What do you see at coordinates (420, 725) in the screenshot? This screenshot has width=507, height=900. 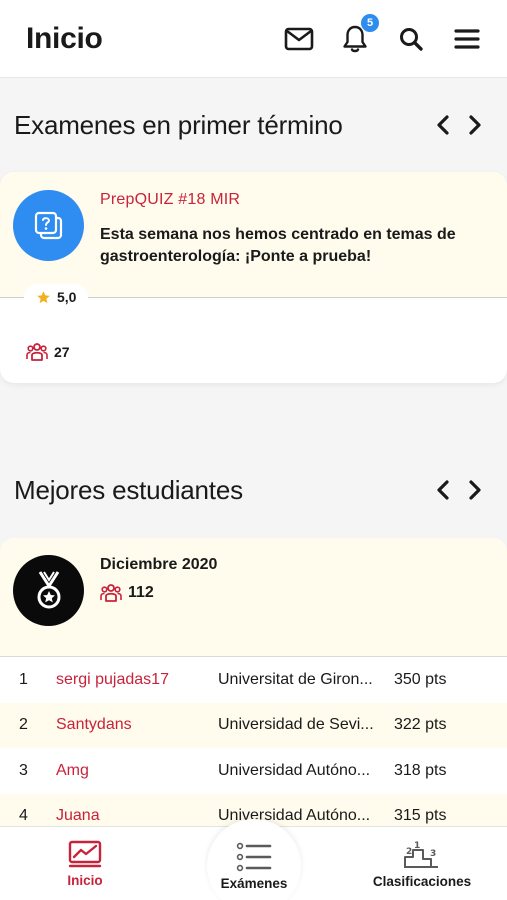 I see `rank-points: 322 pts` at bounding box center [420, 725].